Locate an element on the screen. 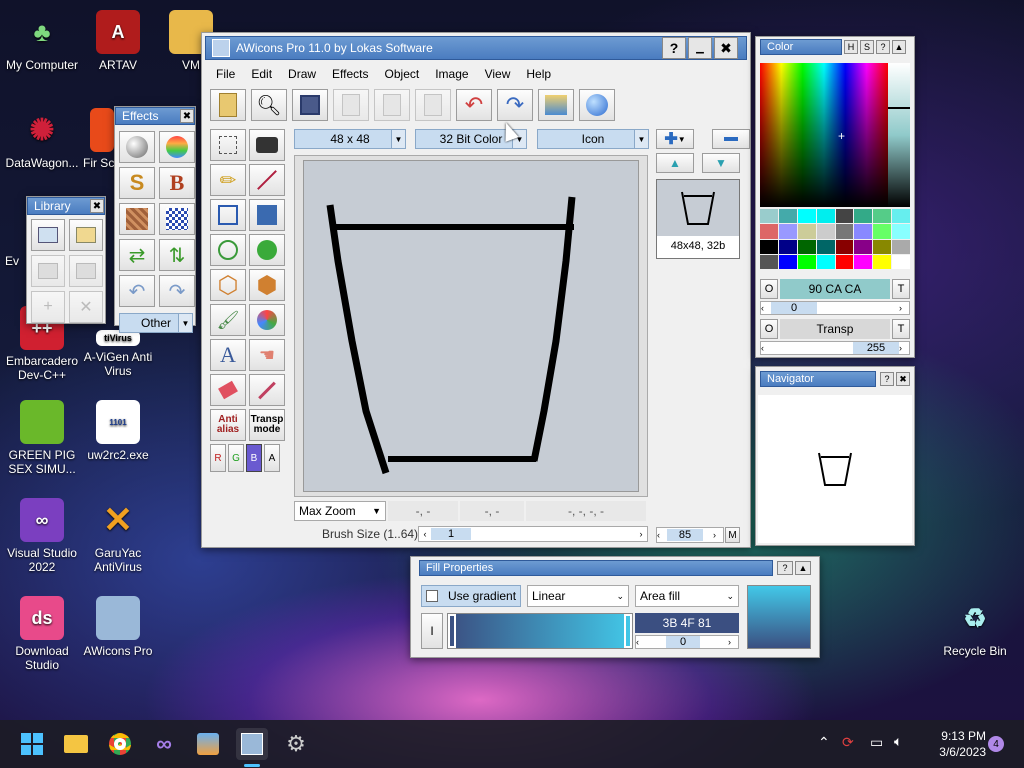  search-icon: 🔍︎ is located at coordinates (269, 105).